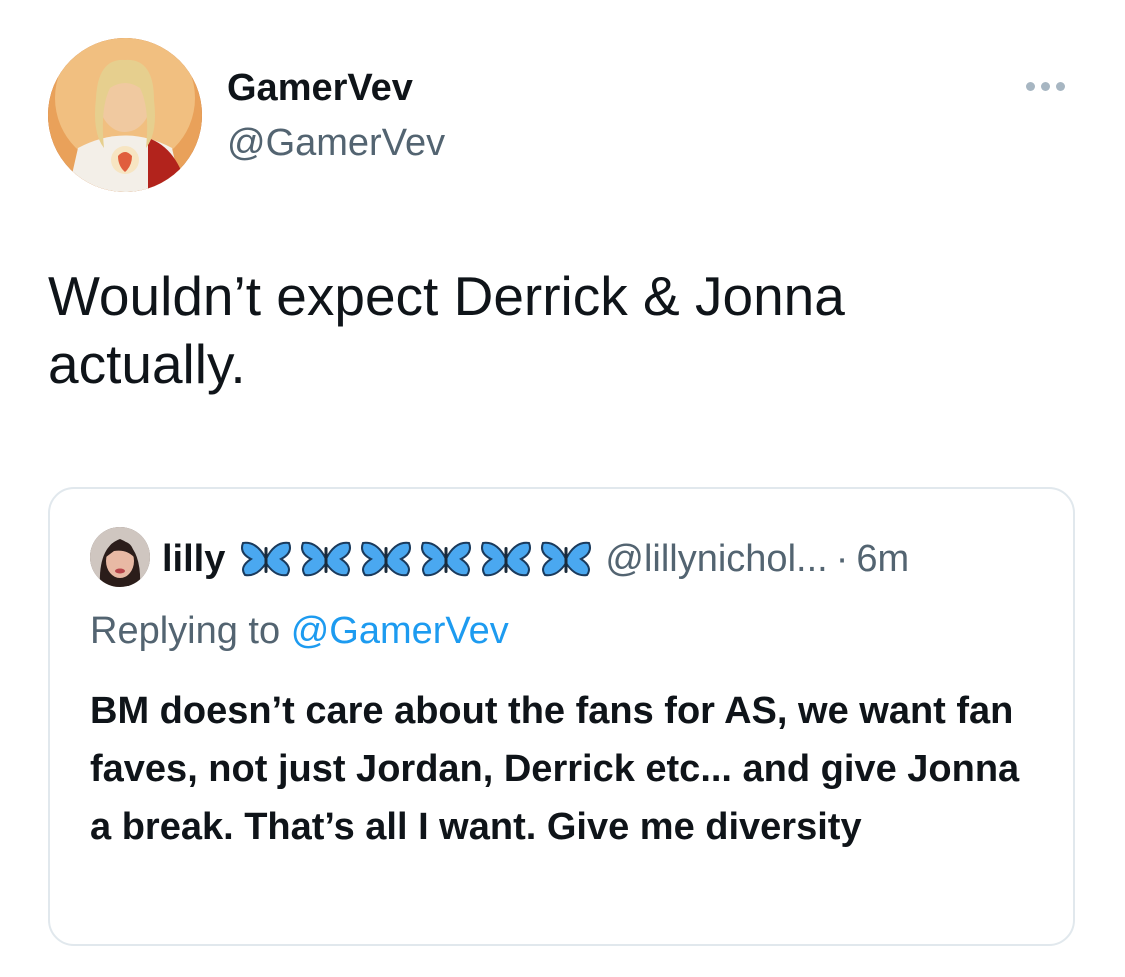  I want to click on replying-to-line: Replying to @GamerVev, so click(299, 631).